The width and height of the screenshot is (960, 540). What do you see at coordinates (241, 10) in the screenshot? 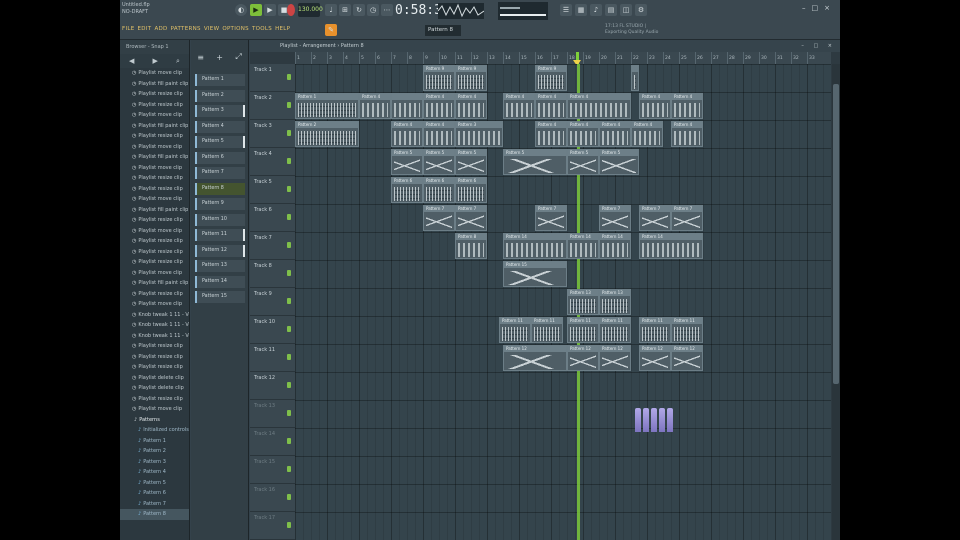
I see `master-volume-knob: ◐` at bounding box center [241, 10].